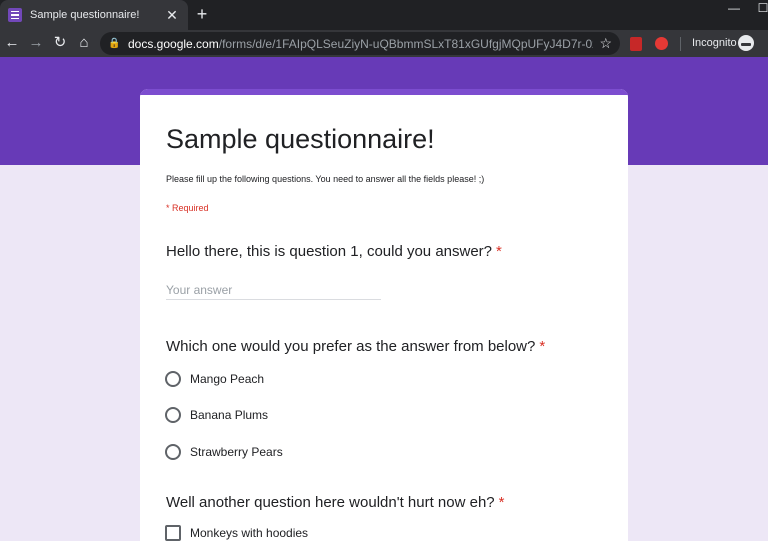  Describe the element at coordinates (636, 44) in the screenshot. I see `extension-book-icon` at that location.